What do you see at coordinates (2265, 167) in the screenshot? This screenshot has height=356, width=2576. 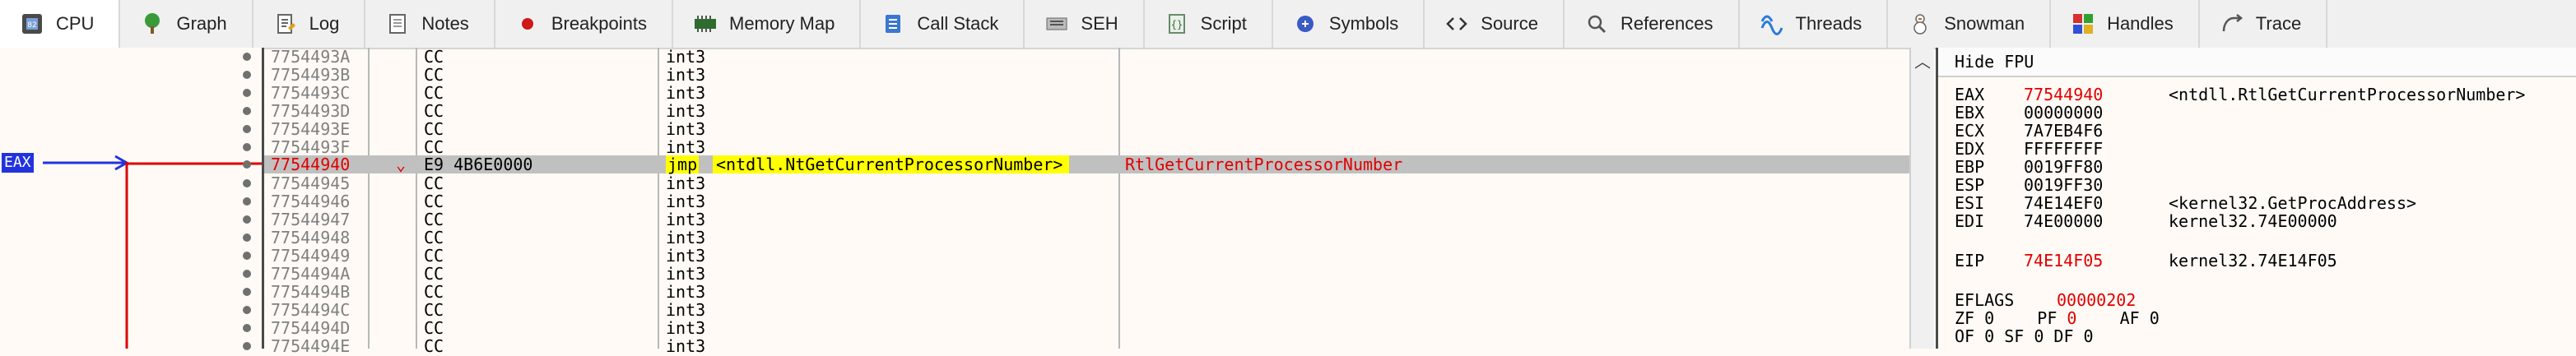 I see `register-ebp: EBP 0019FF80` at bounding box center [2265, 167].